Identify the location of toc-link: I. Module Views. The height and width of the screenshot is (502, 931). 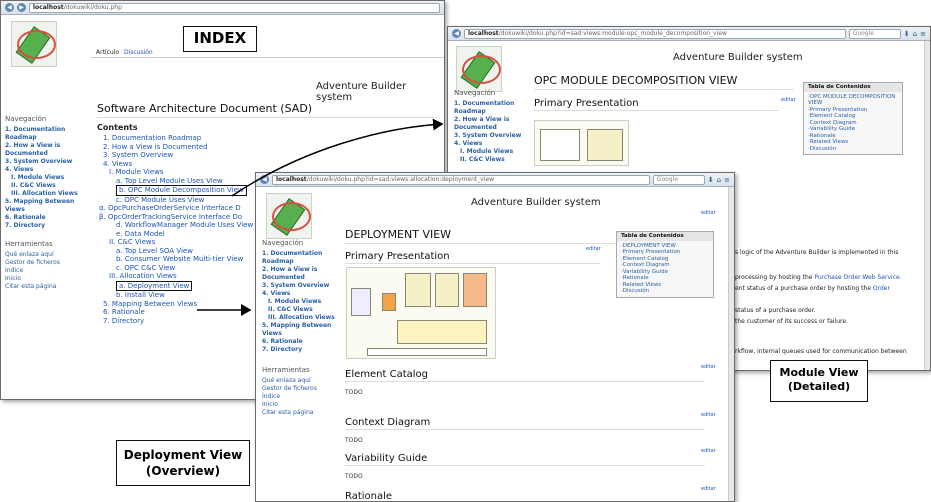
(136, 172).